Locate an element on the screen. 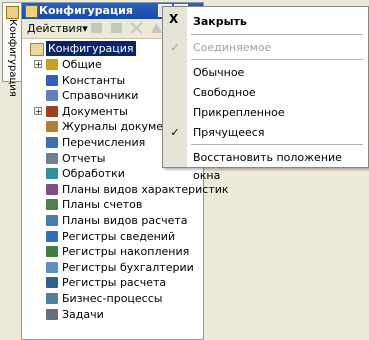 The image size is (369, 340). tree-item-label: Перечисления is located at coordinates (104, 142).